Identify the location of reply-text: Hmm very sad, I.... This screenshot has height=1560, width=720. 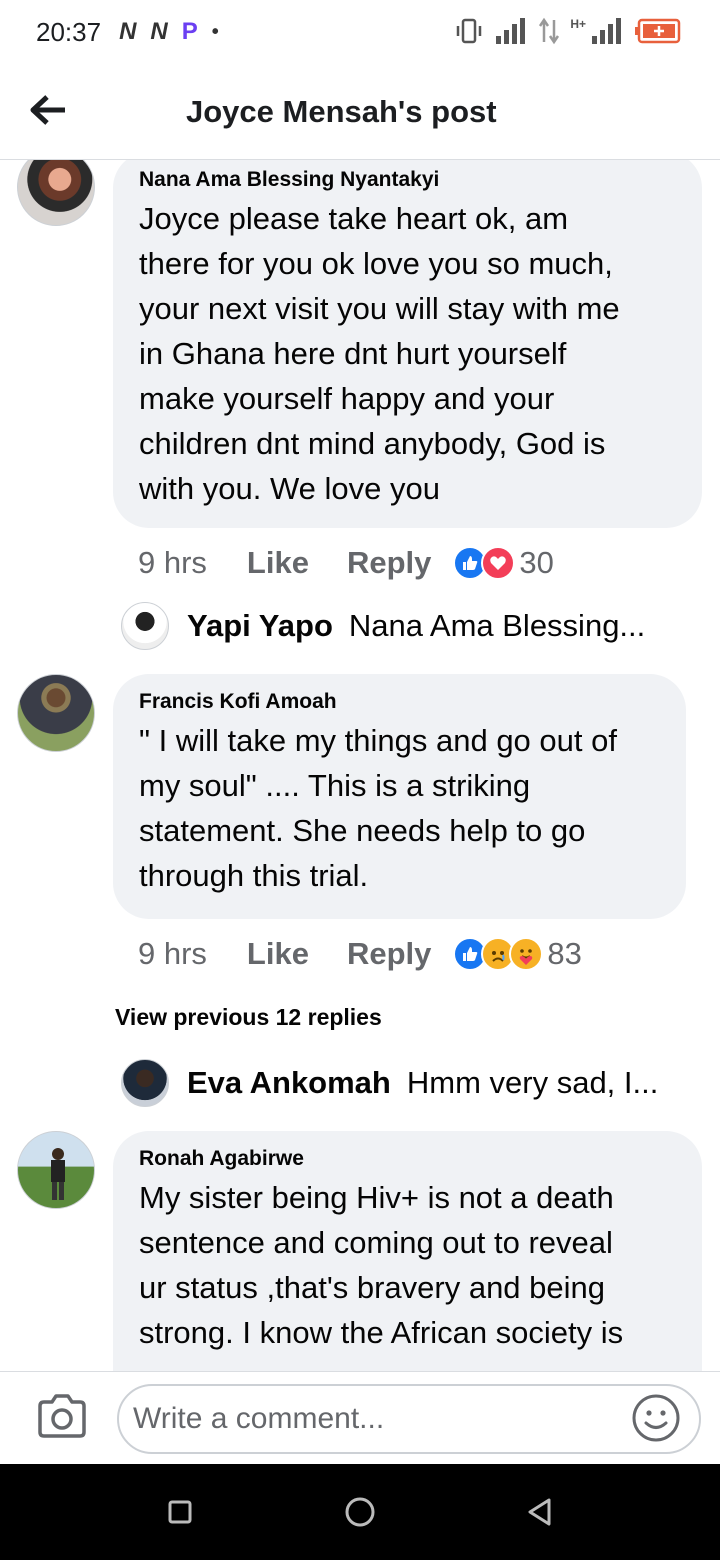
(532, 1082).